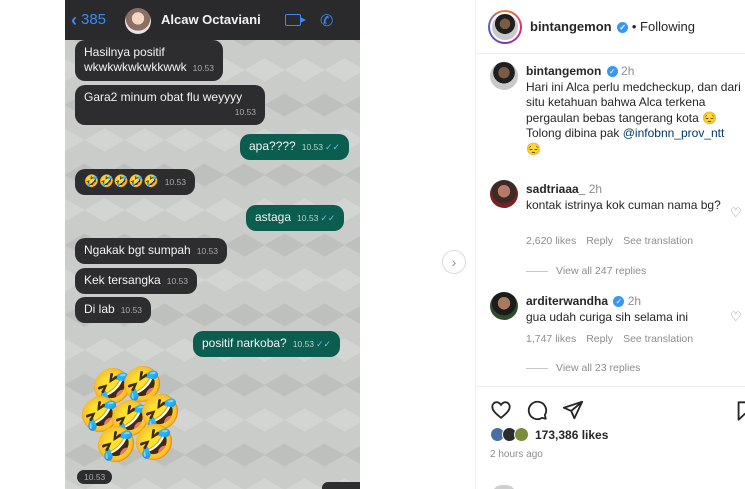 The width and height of the screenshot is (745, 489). Describe the element at coordinates (533, 148) in the screenshot. I see `caption-emoji: 😔` at that location.